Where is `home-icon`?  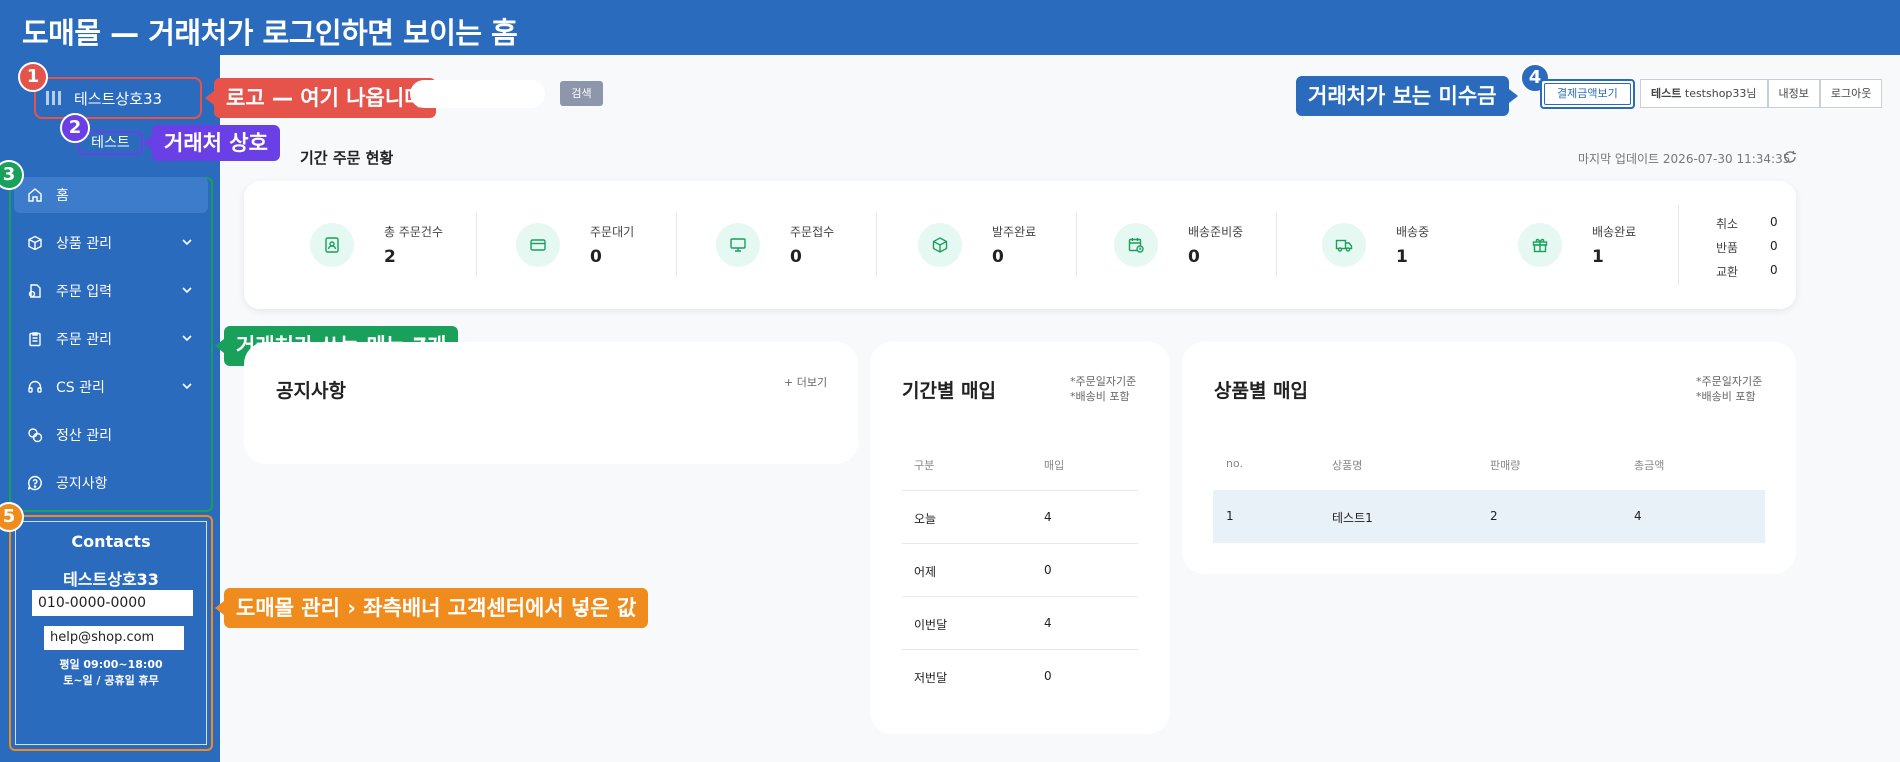
home-icon is located at coordinates (35, 195).